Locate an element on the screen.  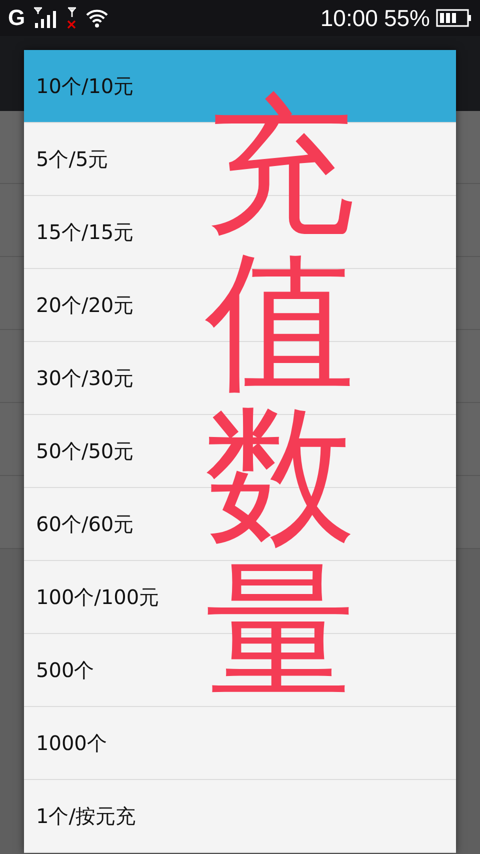
battery-percent: 55% is located at coordinates (407, 18).